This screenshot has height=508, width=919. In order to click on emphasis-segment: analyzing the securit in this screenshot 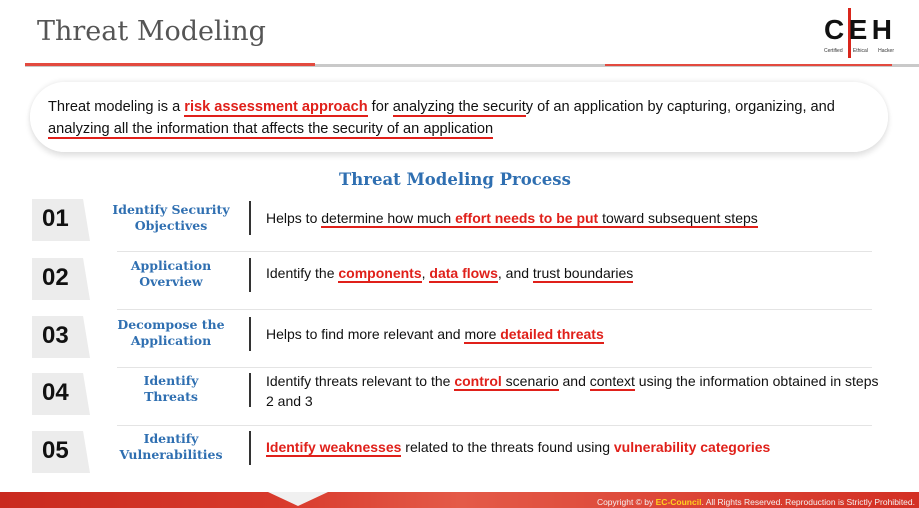, I will do `click(459, 108)`.